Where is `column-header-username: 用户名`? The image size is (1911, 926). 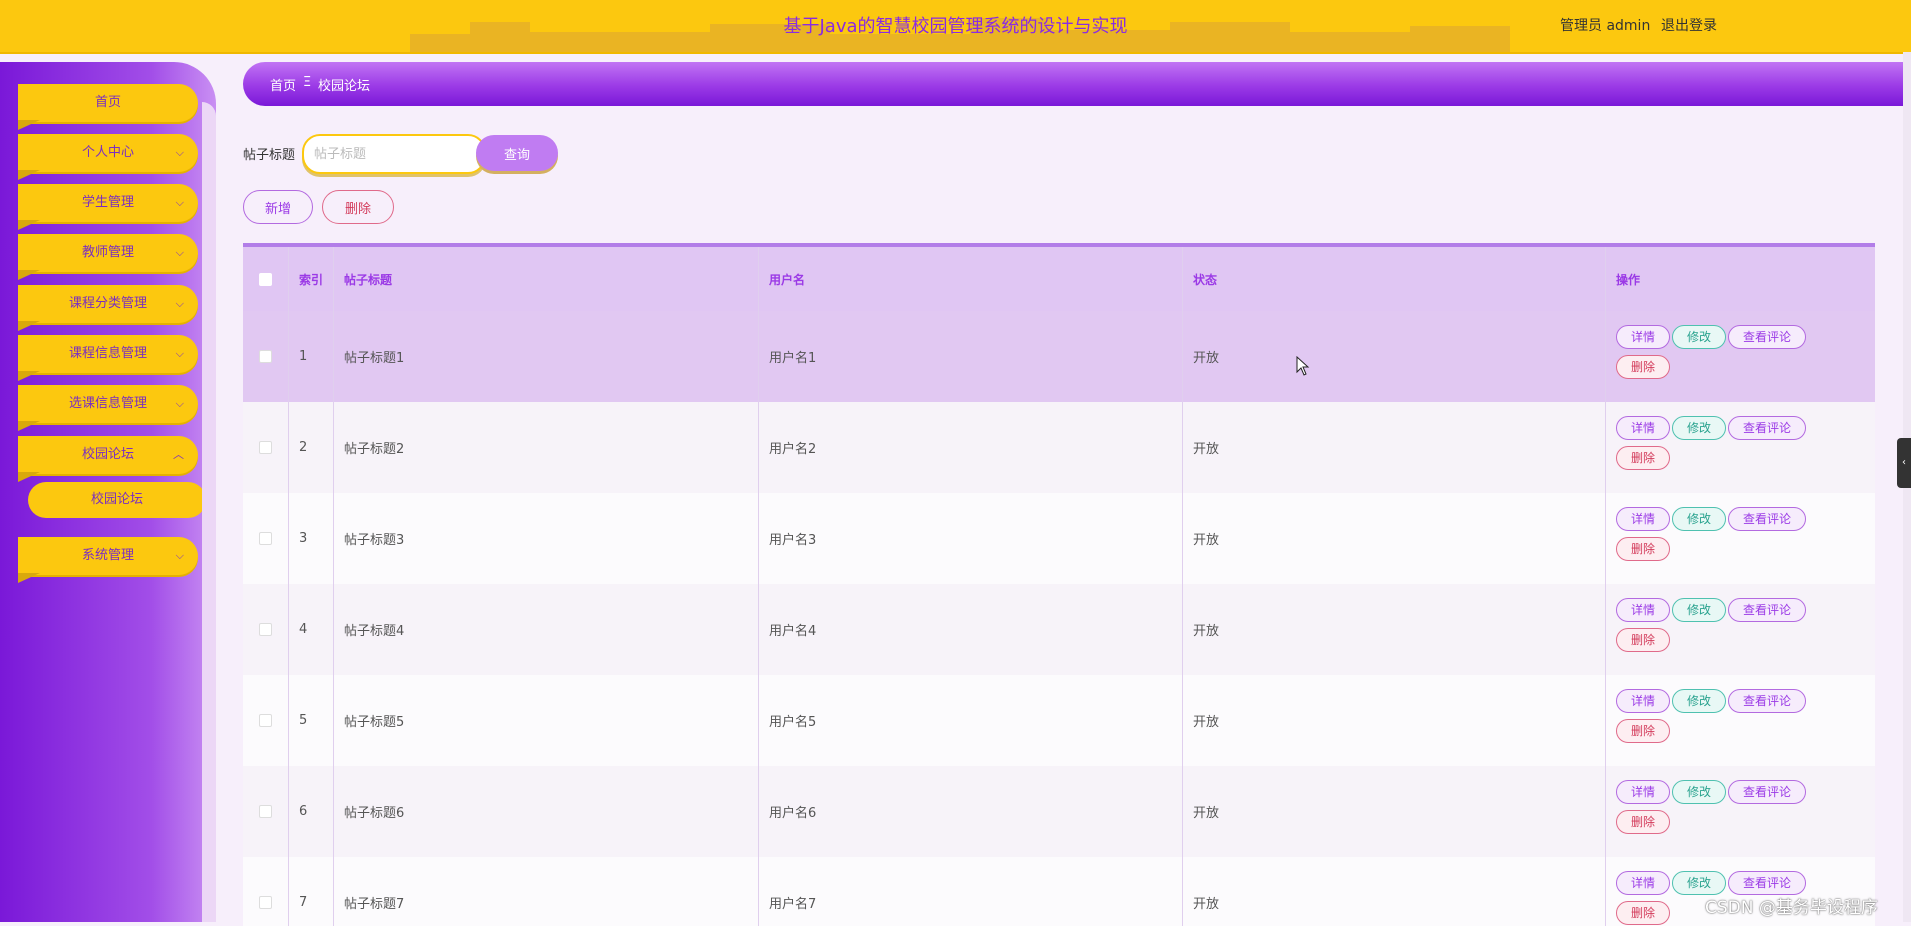
column-header-username: 用户名 is located at coordinates (971, 279).